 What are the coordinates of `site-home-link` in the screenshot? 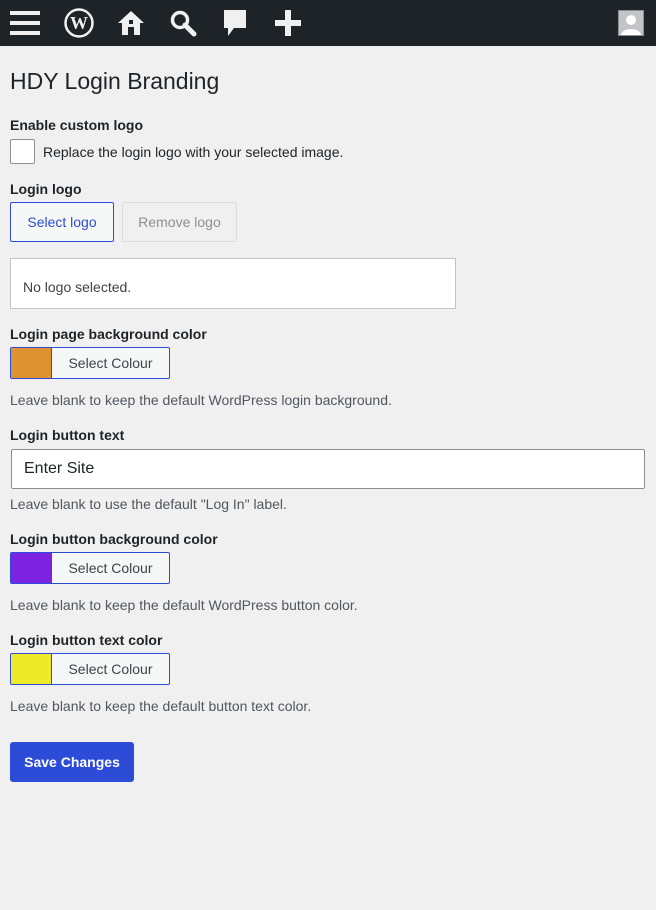 It's located at (131, 23).